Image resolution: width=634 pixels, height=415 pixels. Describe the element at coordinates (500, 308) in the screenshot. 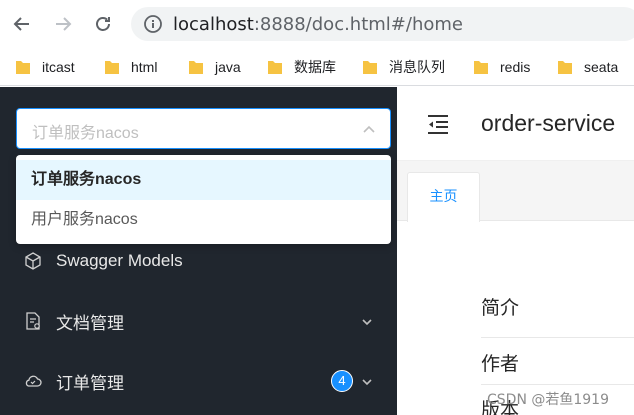

I see `info-label-intro: 简介` at that location.